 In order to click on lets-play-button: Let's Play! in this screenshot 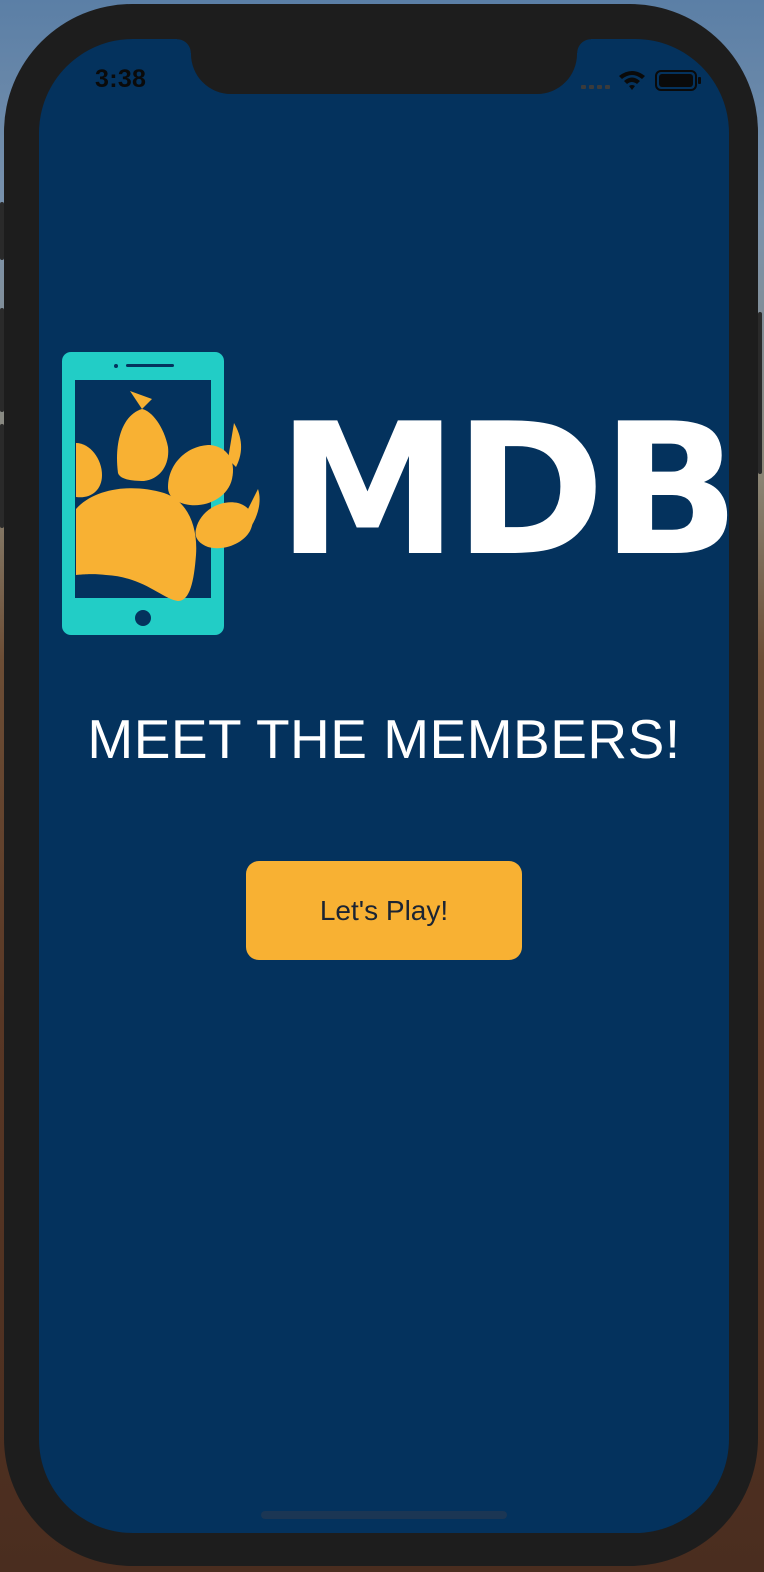, I will do `click(384, 910)`.